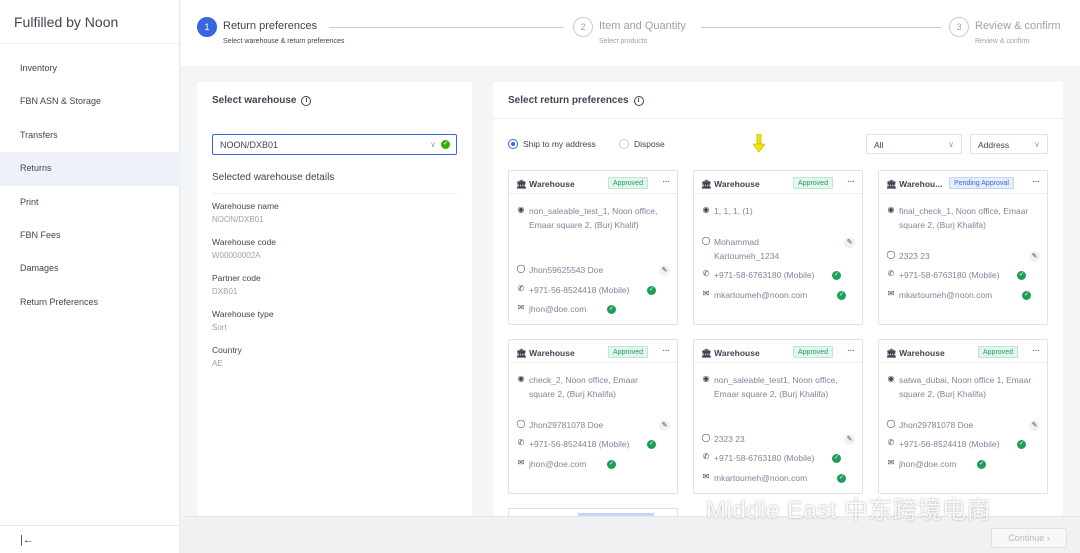  What do you see at coordinates (254, 100) in the screenshot?
I see `warehouse-title-text: Select warehouse` at bounding box center [254, 100].